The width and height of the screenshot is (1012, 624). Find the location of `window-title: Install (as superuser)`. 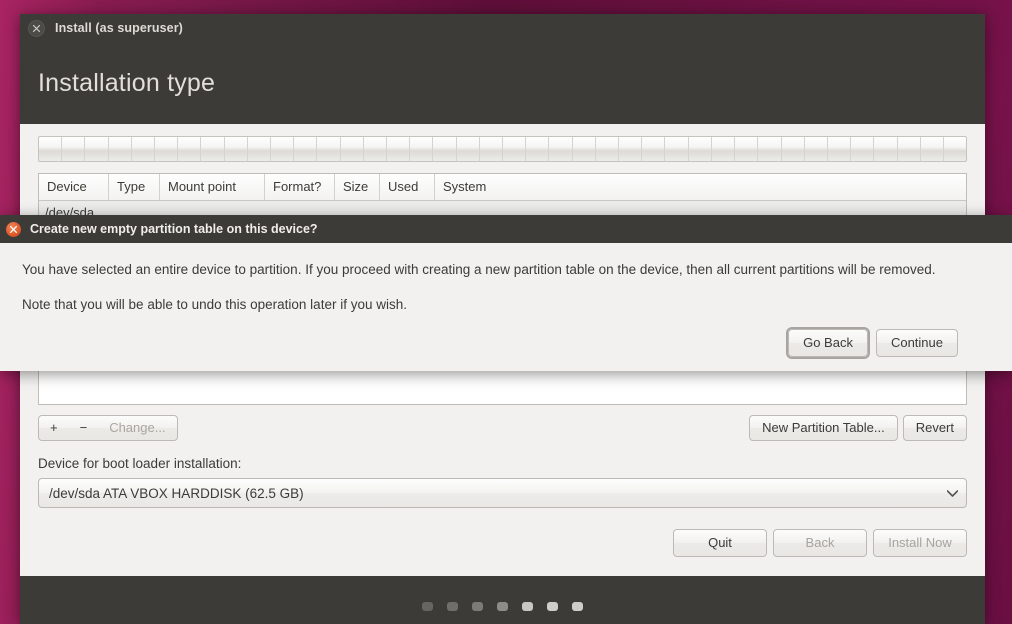

window-title: Install (as superuser) is located at coordinates (119, 28).